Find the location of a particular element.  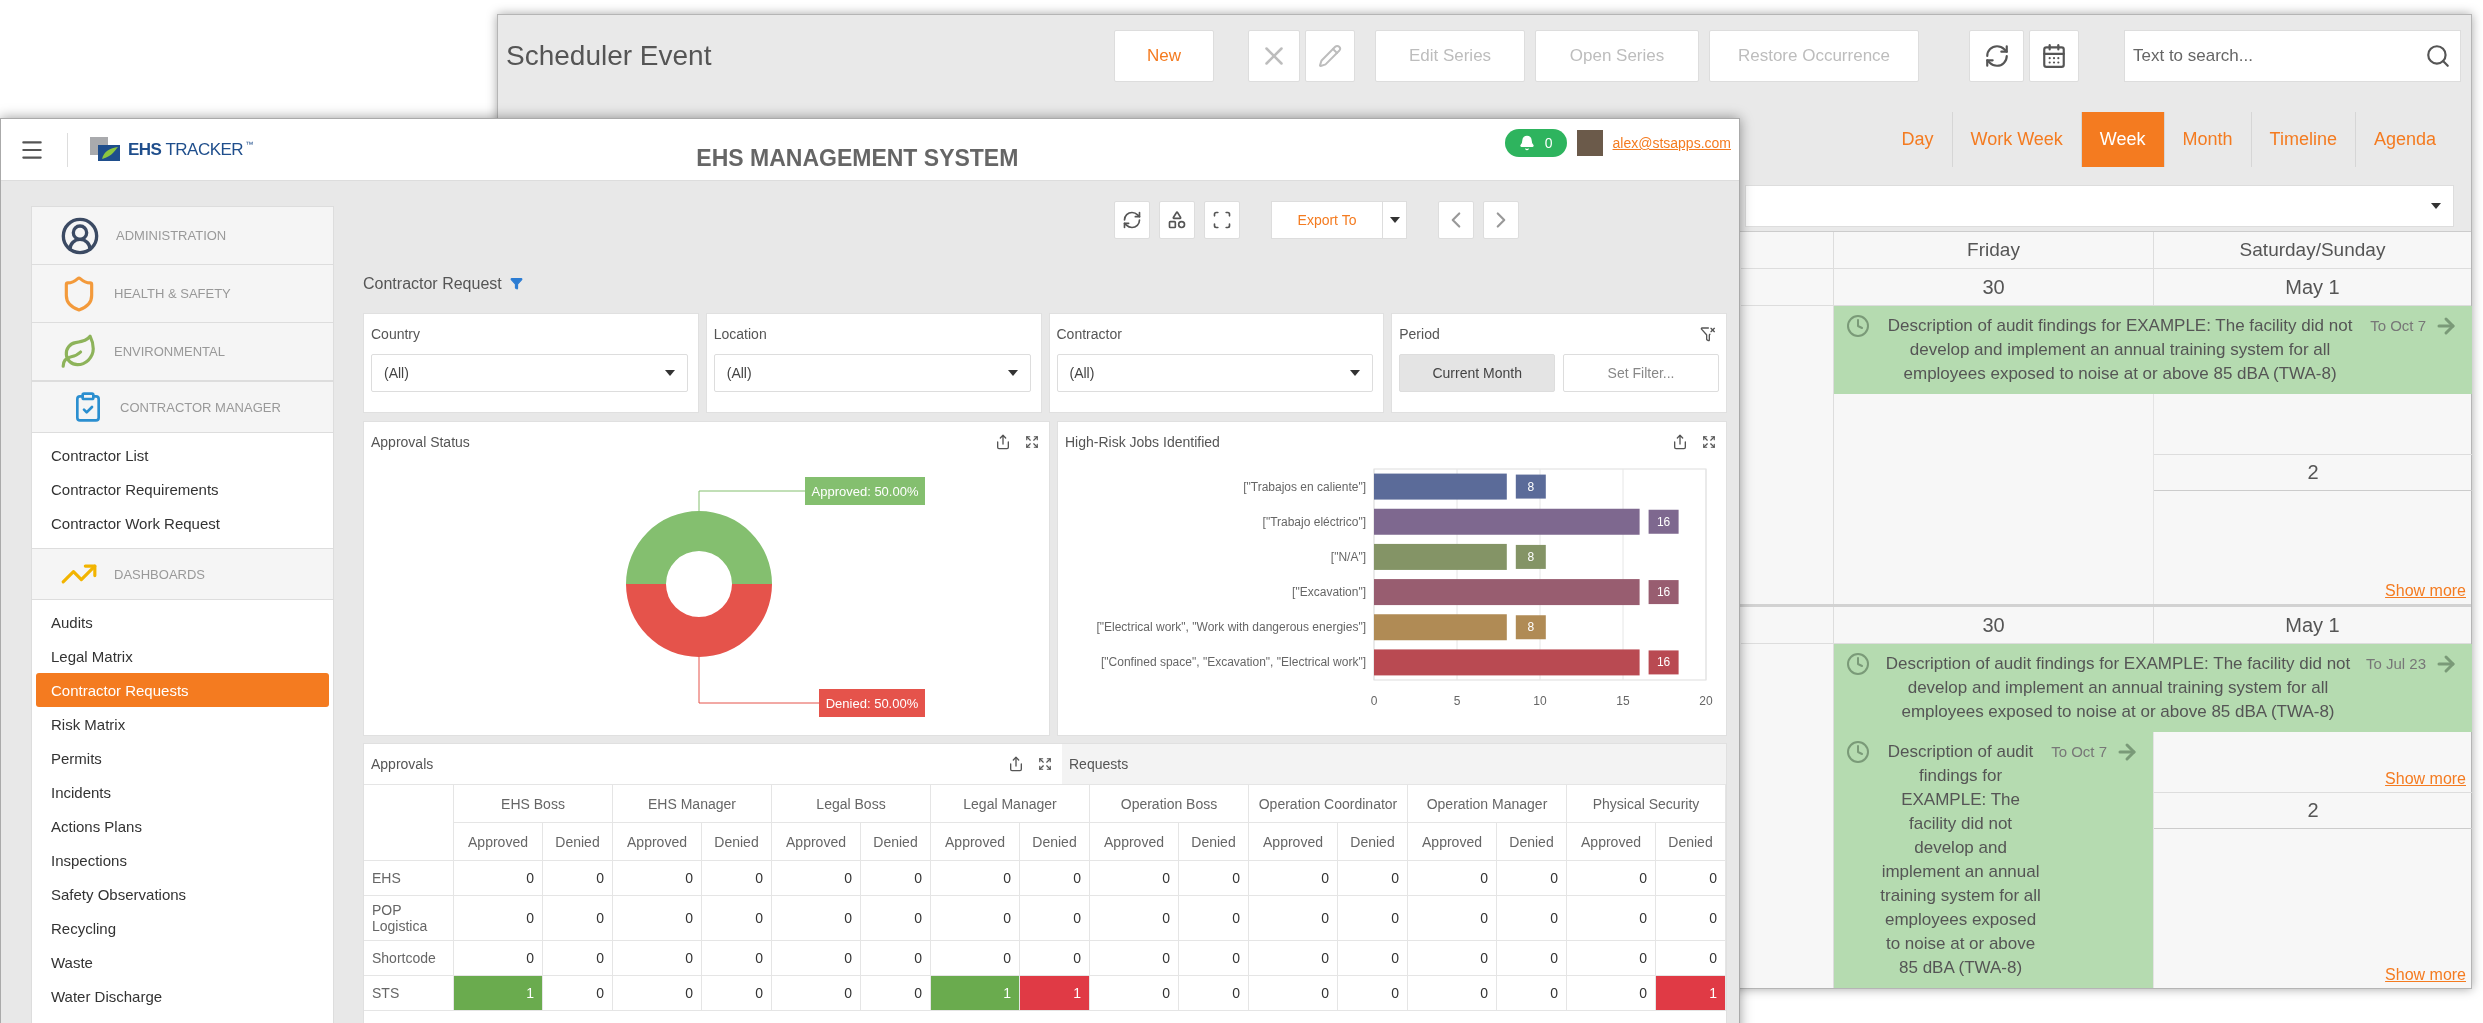

bar-value-label: 8 is located at coordinates (1530, 627).